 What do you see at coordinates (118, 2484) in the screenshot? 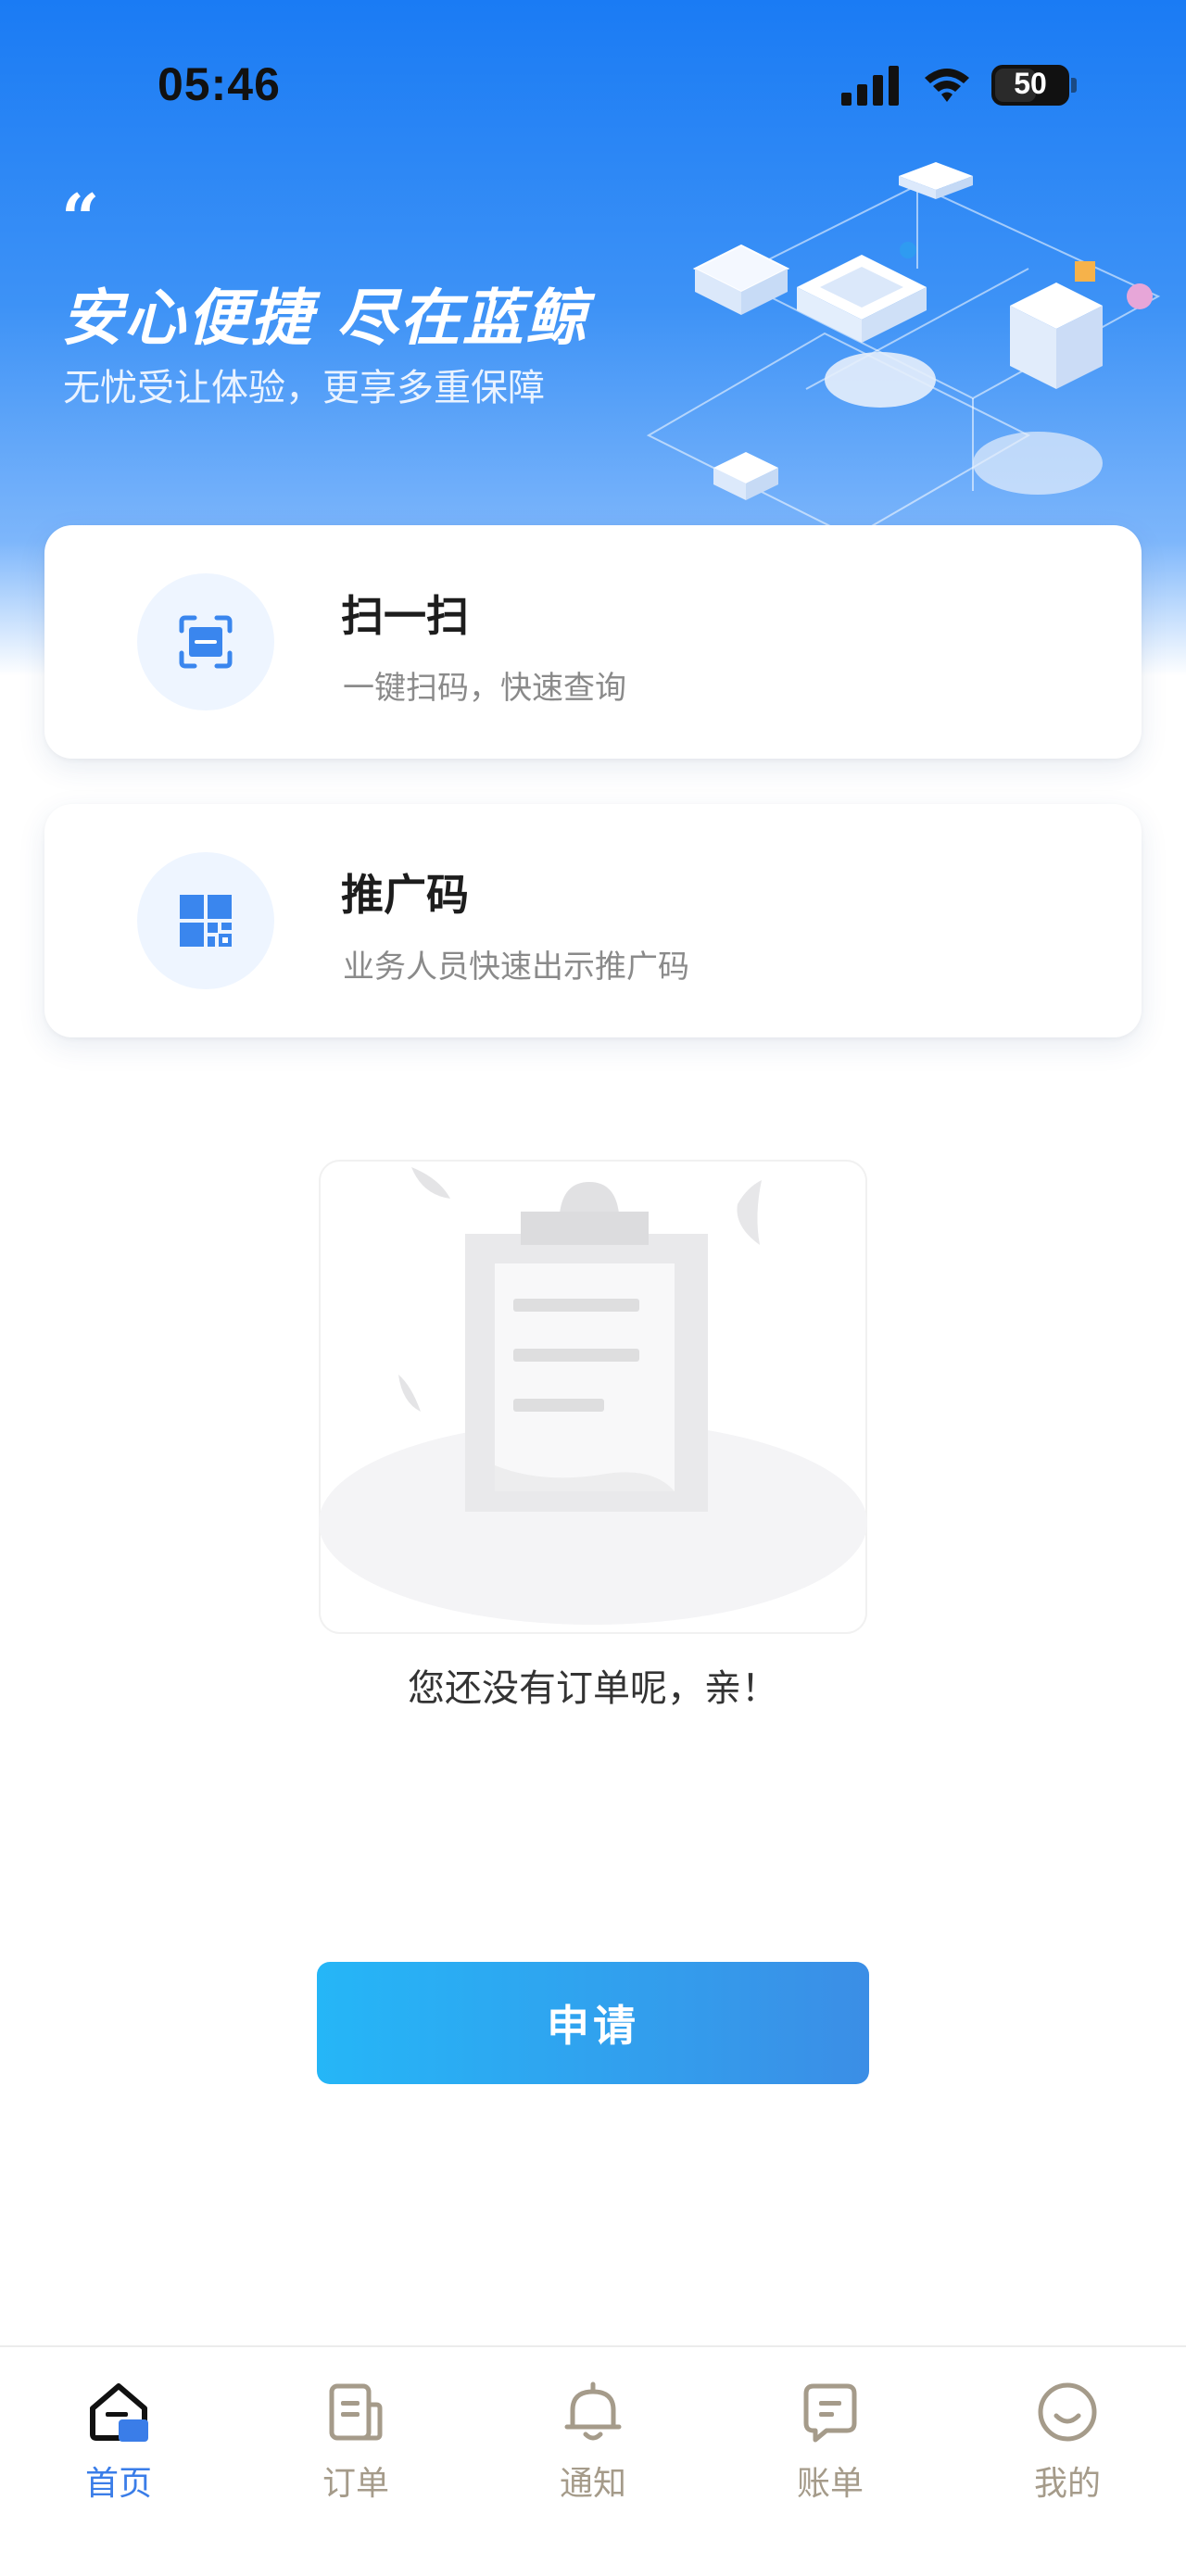
I see `tab-home-label: 首页` at bounding box center [118, 2484].